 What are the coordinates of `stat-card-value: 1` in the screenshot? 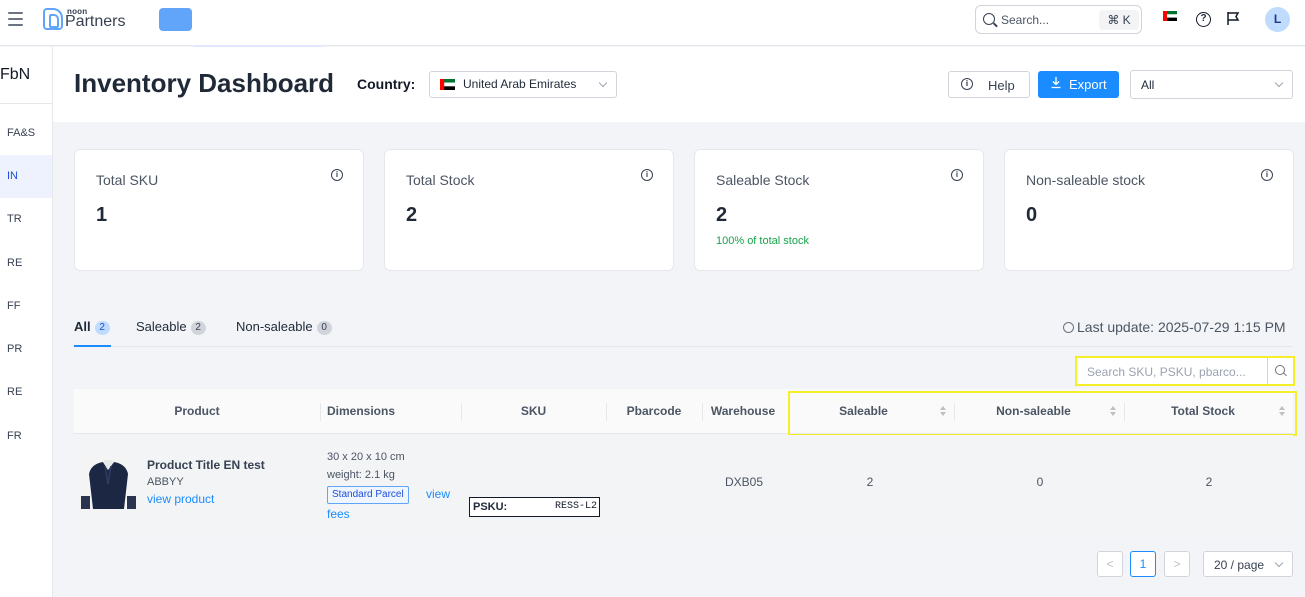 It's located at (102, 215).